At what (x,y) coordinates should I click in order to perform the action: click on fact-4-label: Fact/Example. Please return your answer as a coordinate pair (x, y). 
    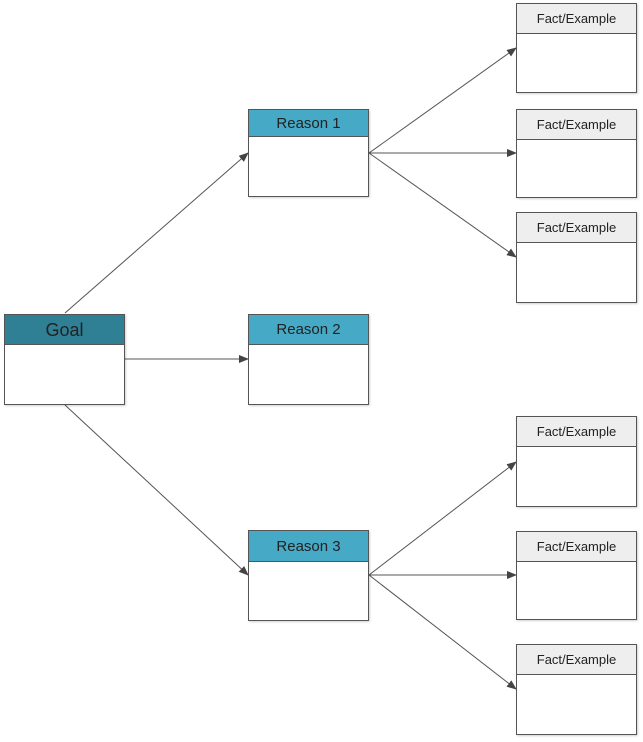
    Looking at the image, I should click on (576, 432).